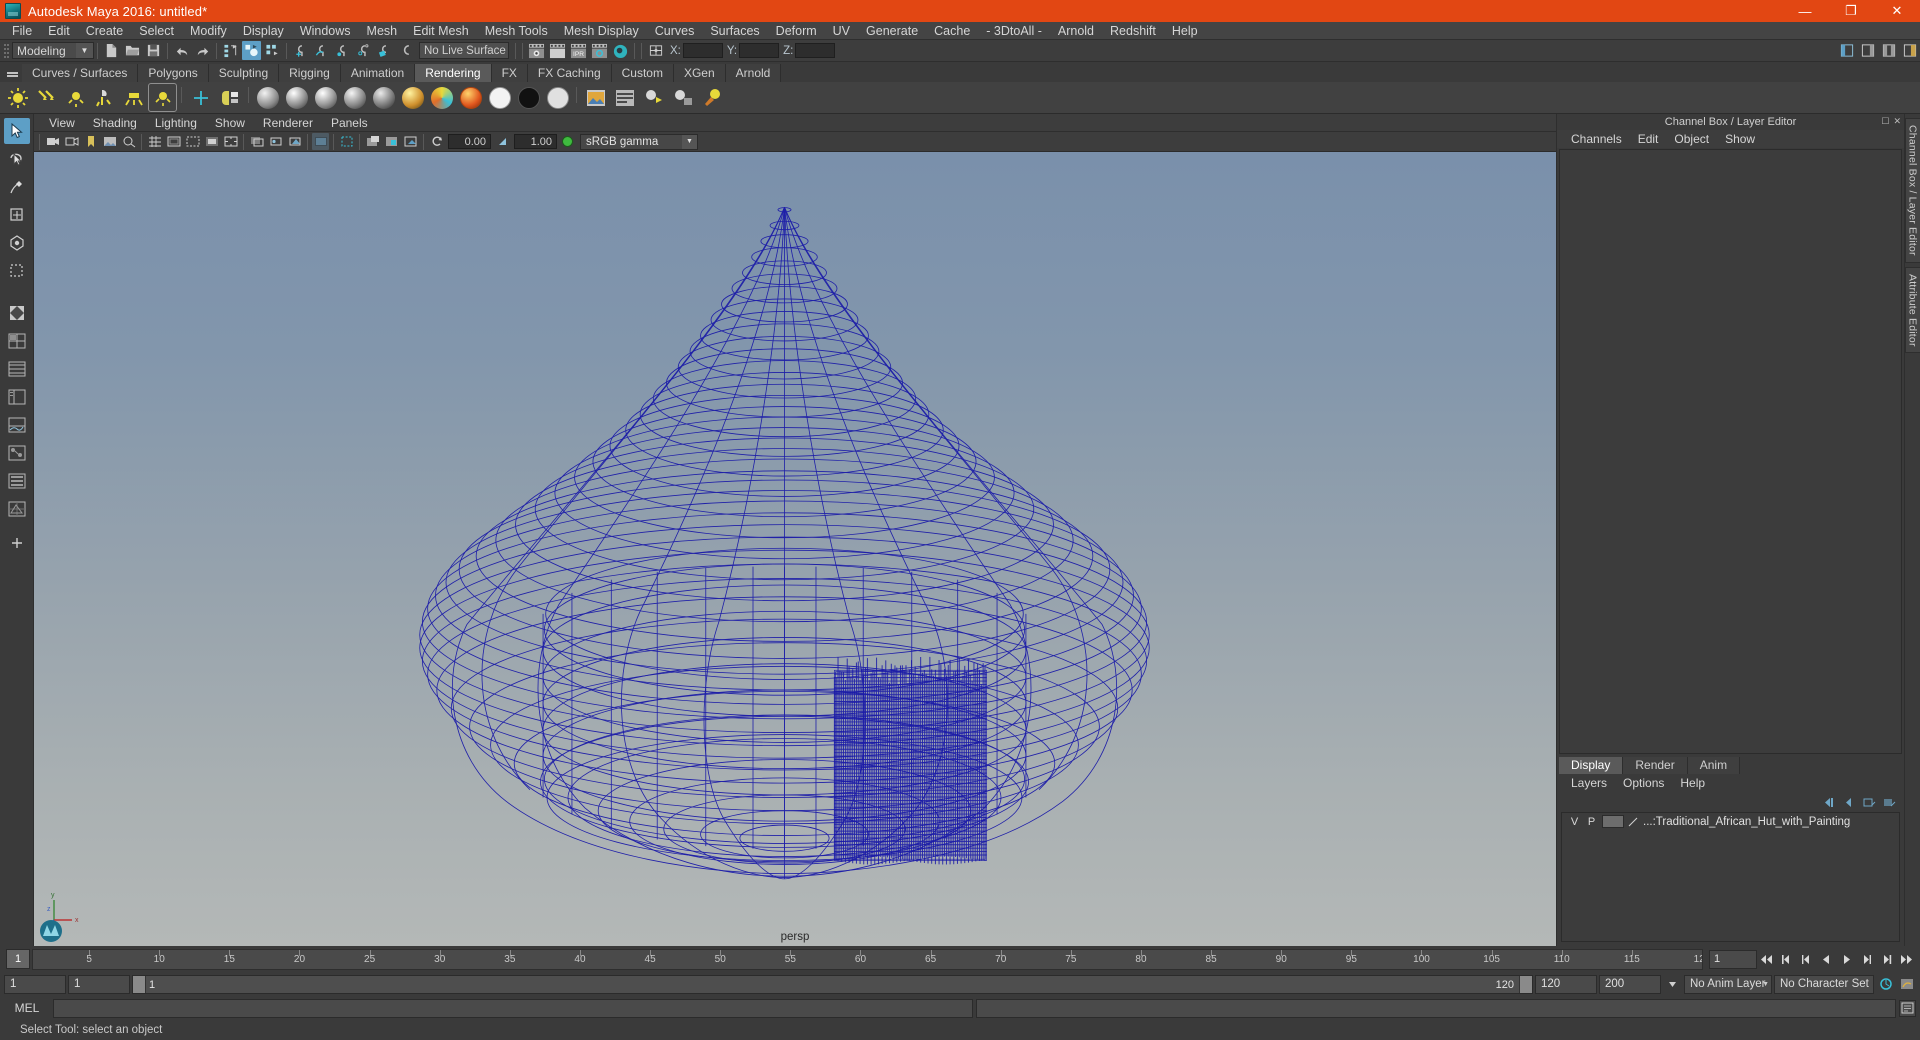 The width and height of the screenshot is (1920, 1040). What do you see at coordinates (557, 97) in the screenshot?
I see `grey-color-swatch-icon` at bounding box center [557, 97].